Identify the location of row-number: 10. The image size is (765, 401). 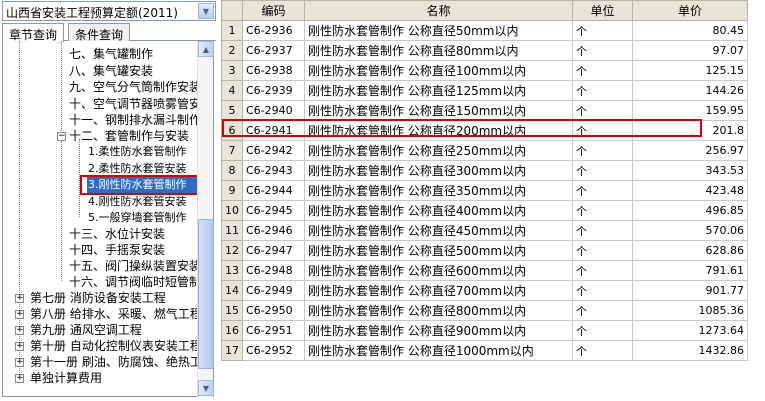
(232, 210).